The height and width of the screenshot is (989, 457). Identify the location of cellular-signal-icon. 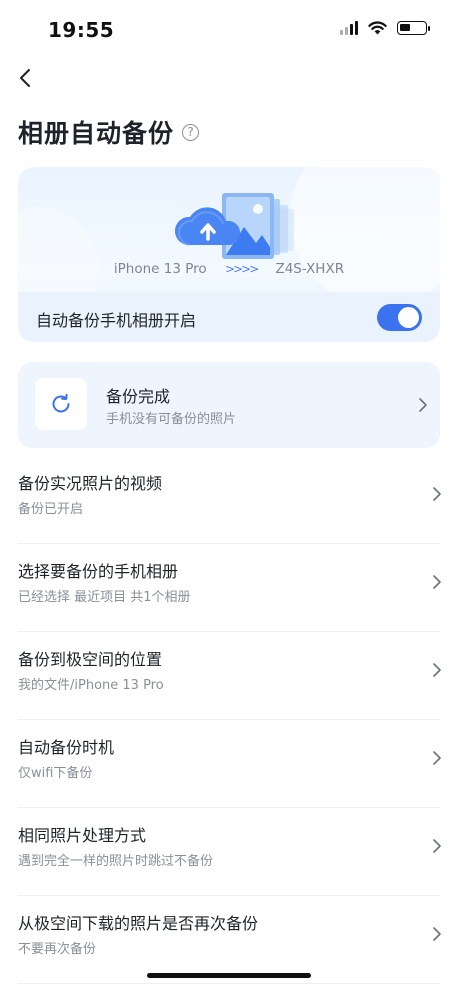
(349, 28).